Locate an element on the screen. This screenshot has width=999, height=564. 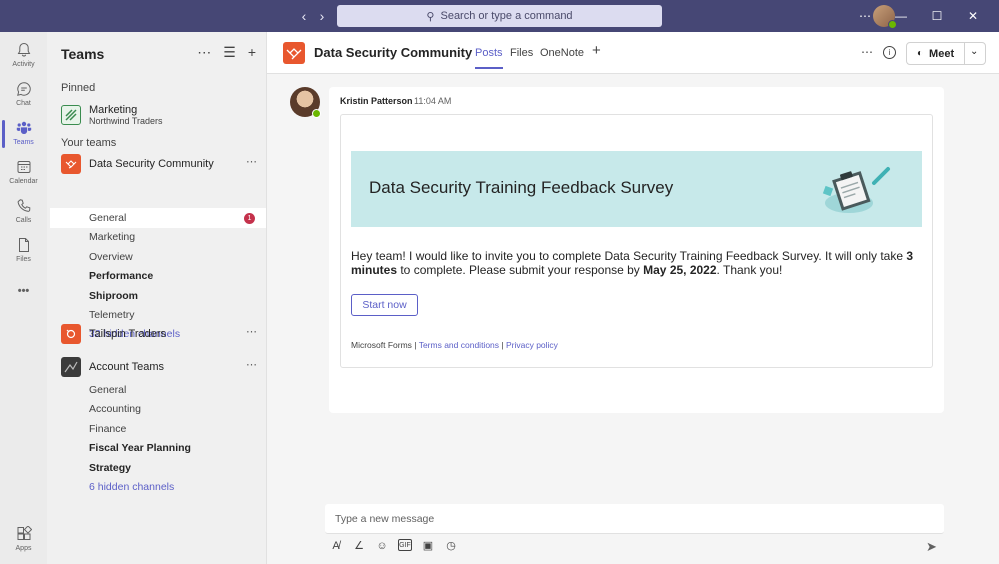
rail-teams: Teams is located at coordinates (23, 134).